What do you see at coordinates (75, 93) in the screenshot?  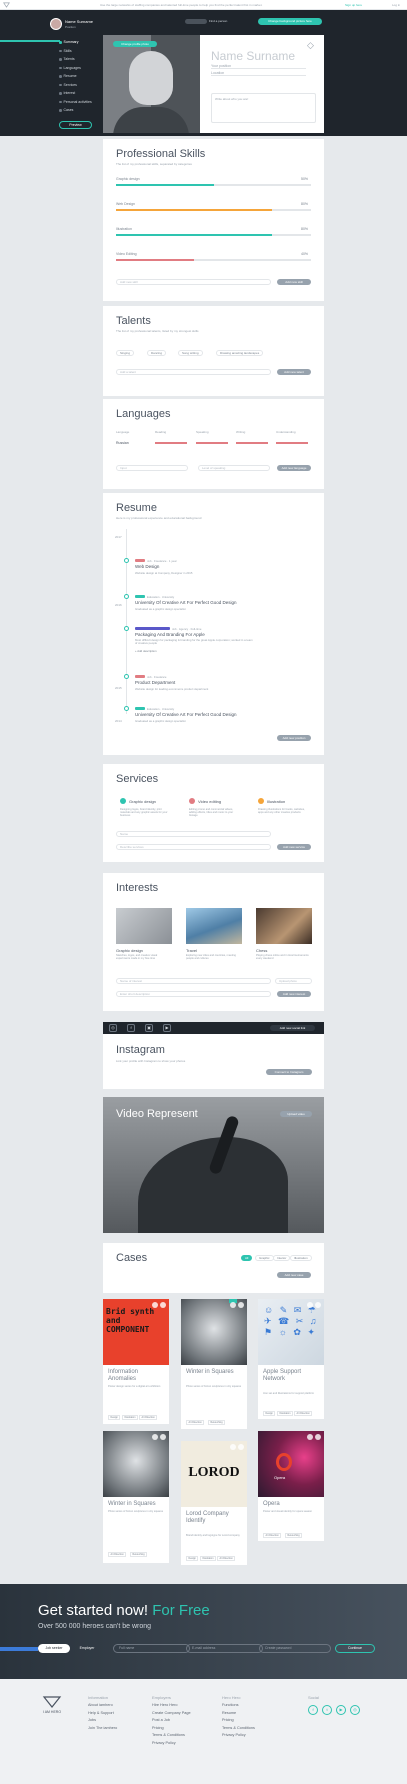 I see `nav-item-interest: Interest` at bounding box center [75, 93].